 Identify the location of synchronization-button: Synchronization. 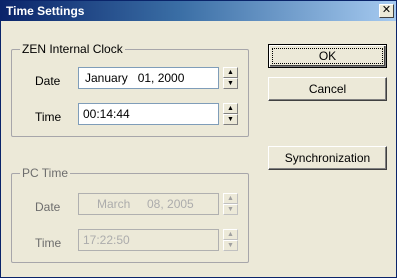
(327, 158).